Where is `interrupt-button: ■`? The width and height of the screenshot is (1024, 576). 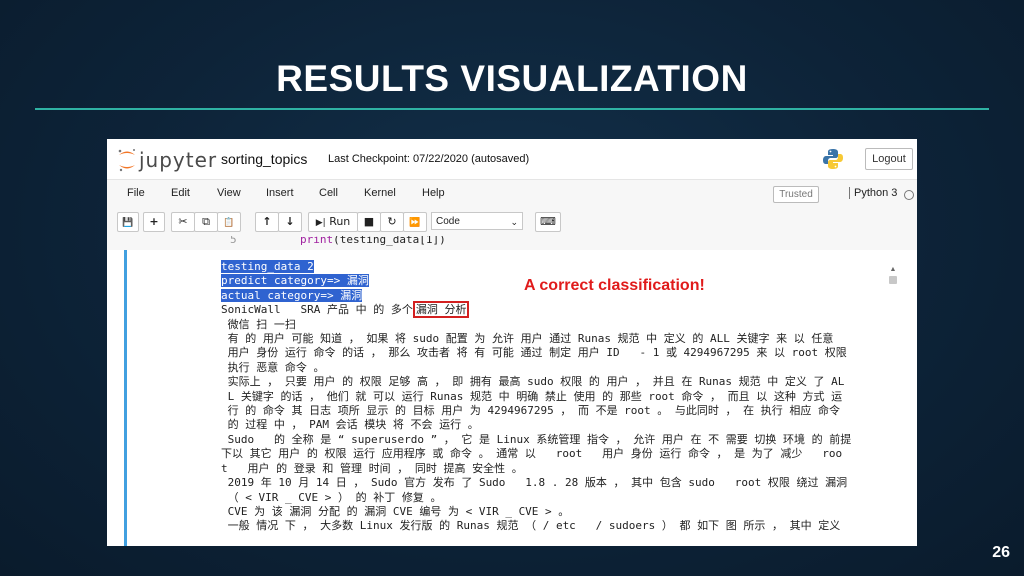 interrupt-button: ■ is located at coordinates (369, 222).